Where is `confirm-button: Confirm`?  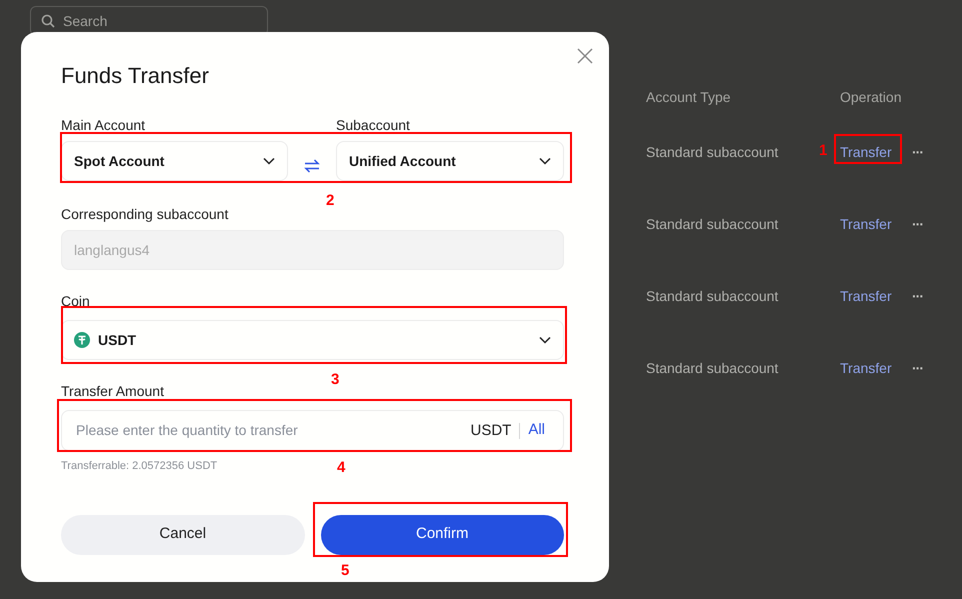
confirm-button: Confirm is located at coordinates (442, 534).